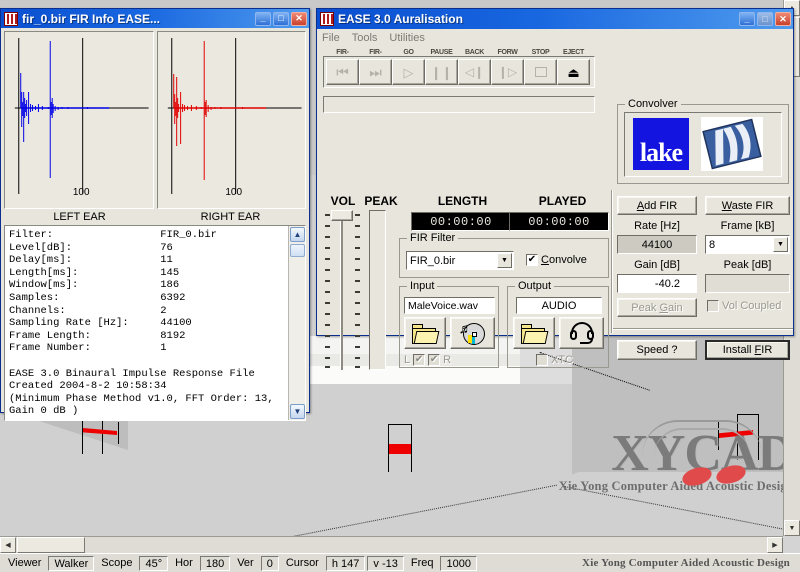 The height and width of the screenshot is (572, 800). I want to click on rate-value-field: 44100, so click(657, 244).